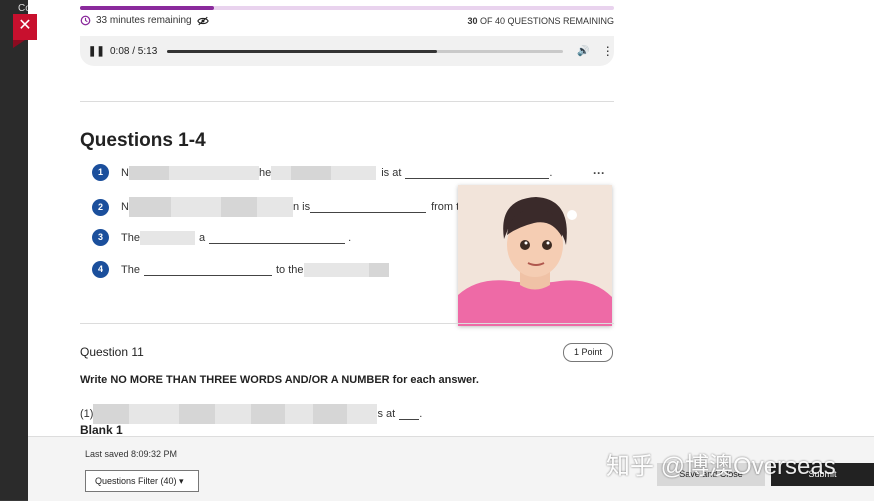  Describe the element at coordinates (100, 269) in the screenshot. I see `question-number: 4` at that location.